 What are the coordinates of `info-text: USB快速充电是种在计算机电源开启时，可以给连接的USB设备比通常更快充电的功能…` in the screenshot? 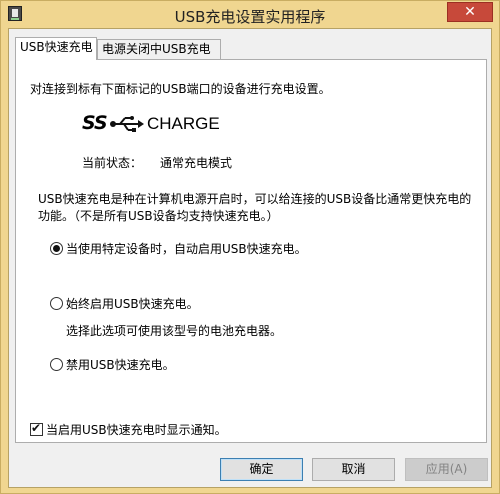 It's located at (255, 207).